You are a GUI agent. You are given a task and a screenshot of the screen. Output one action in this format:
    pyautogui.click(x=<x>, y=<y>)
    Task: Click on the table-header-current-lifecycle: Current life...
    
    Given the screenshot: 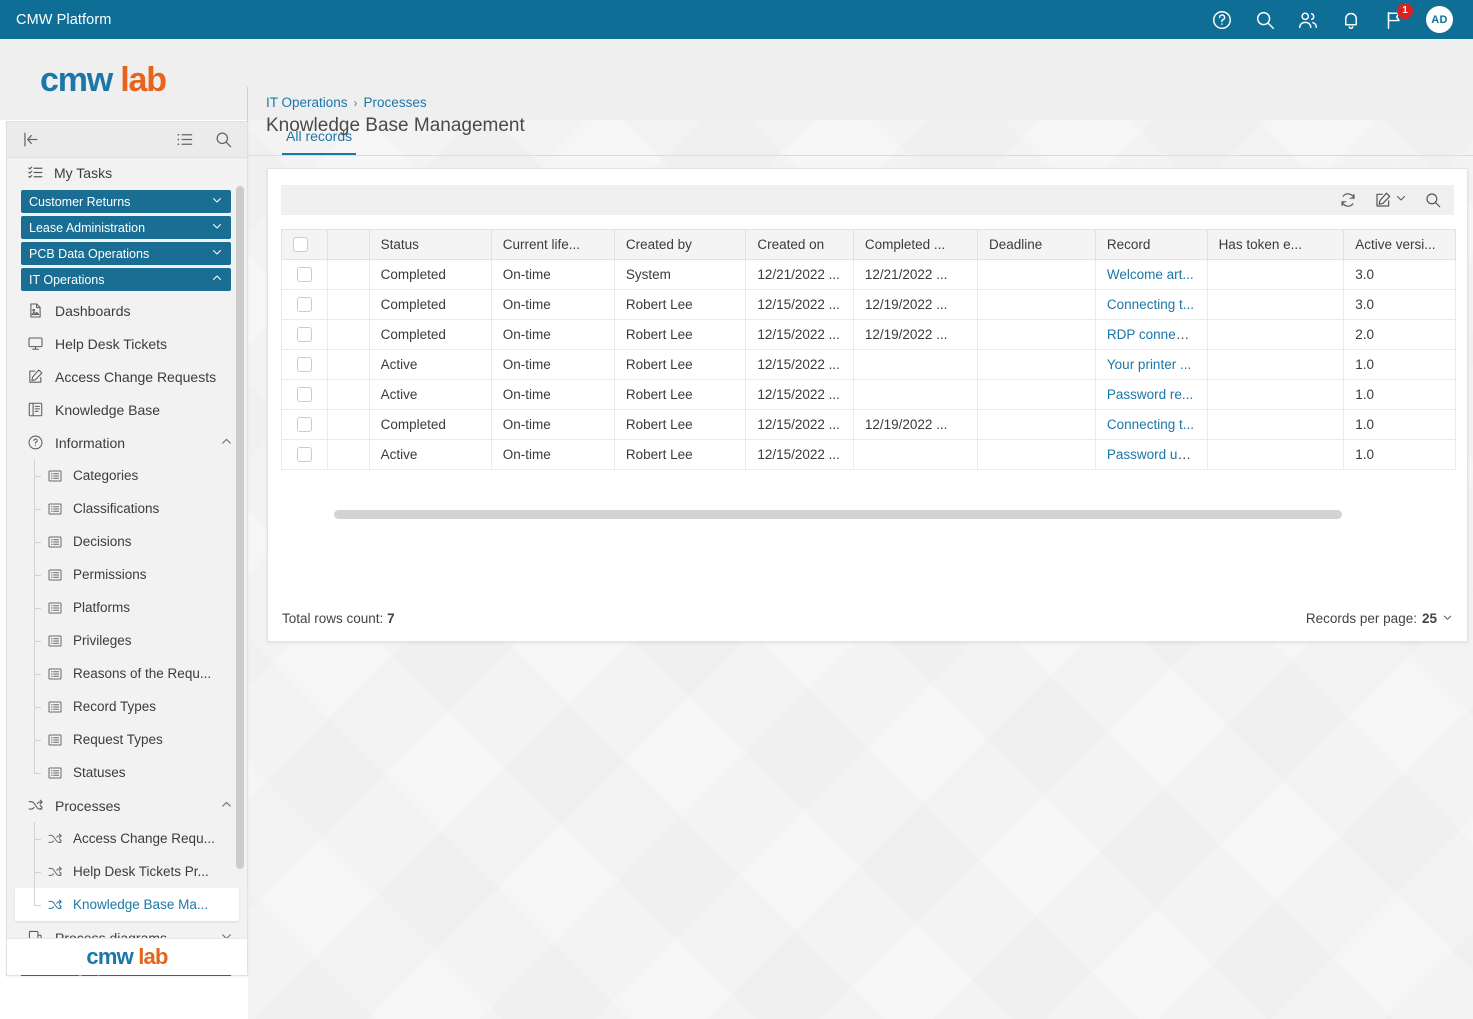 What is the action you would take?
    pyautogui.click(x=552, y=244)
    